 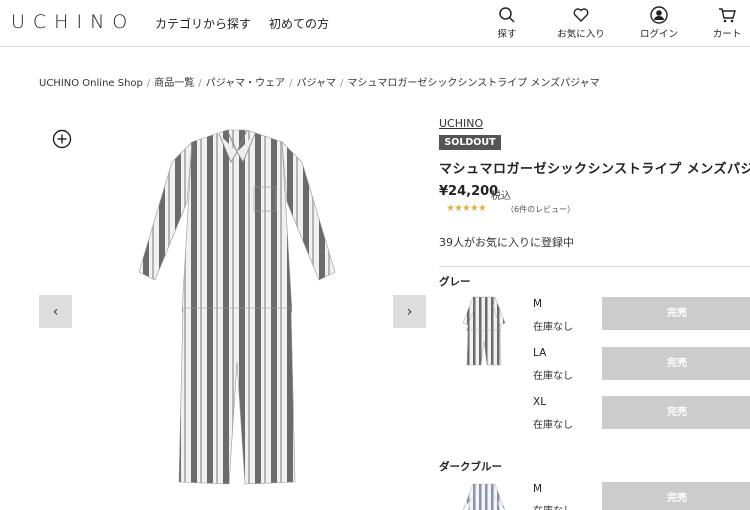 I want to click on product-title: マシュマロガーゼシックシンストライプ メンズパジャマ, so click(x=594, y=169).